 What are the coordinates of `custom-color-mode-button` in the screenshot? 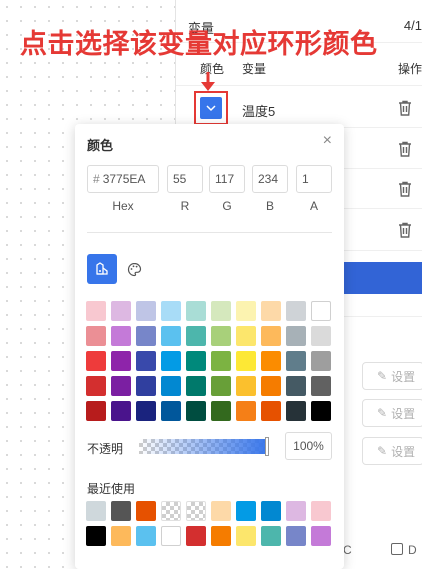 It's located at (134, 269).